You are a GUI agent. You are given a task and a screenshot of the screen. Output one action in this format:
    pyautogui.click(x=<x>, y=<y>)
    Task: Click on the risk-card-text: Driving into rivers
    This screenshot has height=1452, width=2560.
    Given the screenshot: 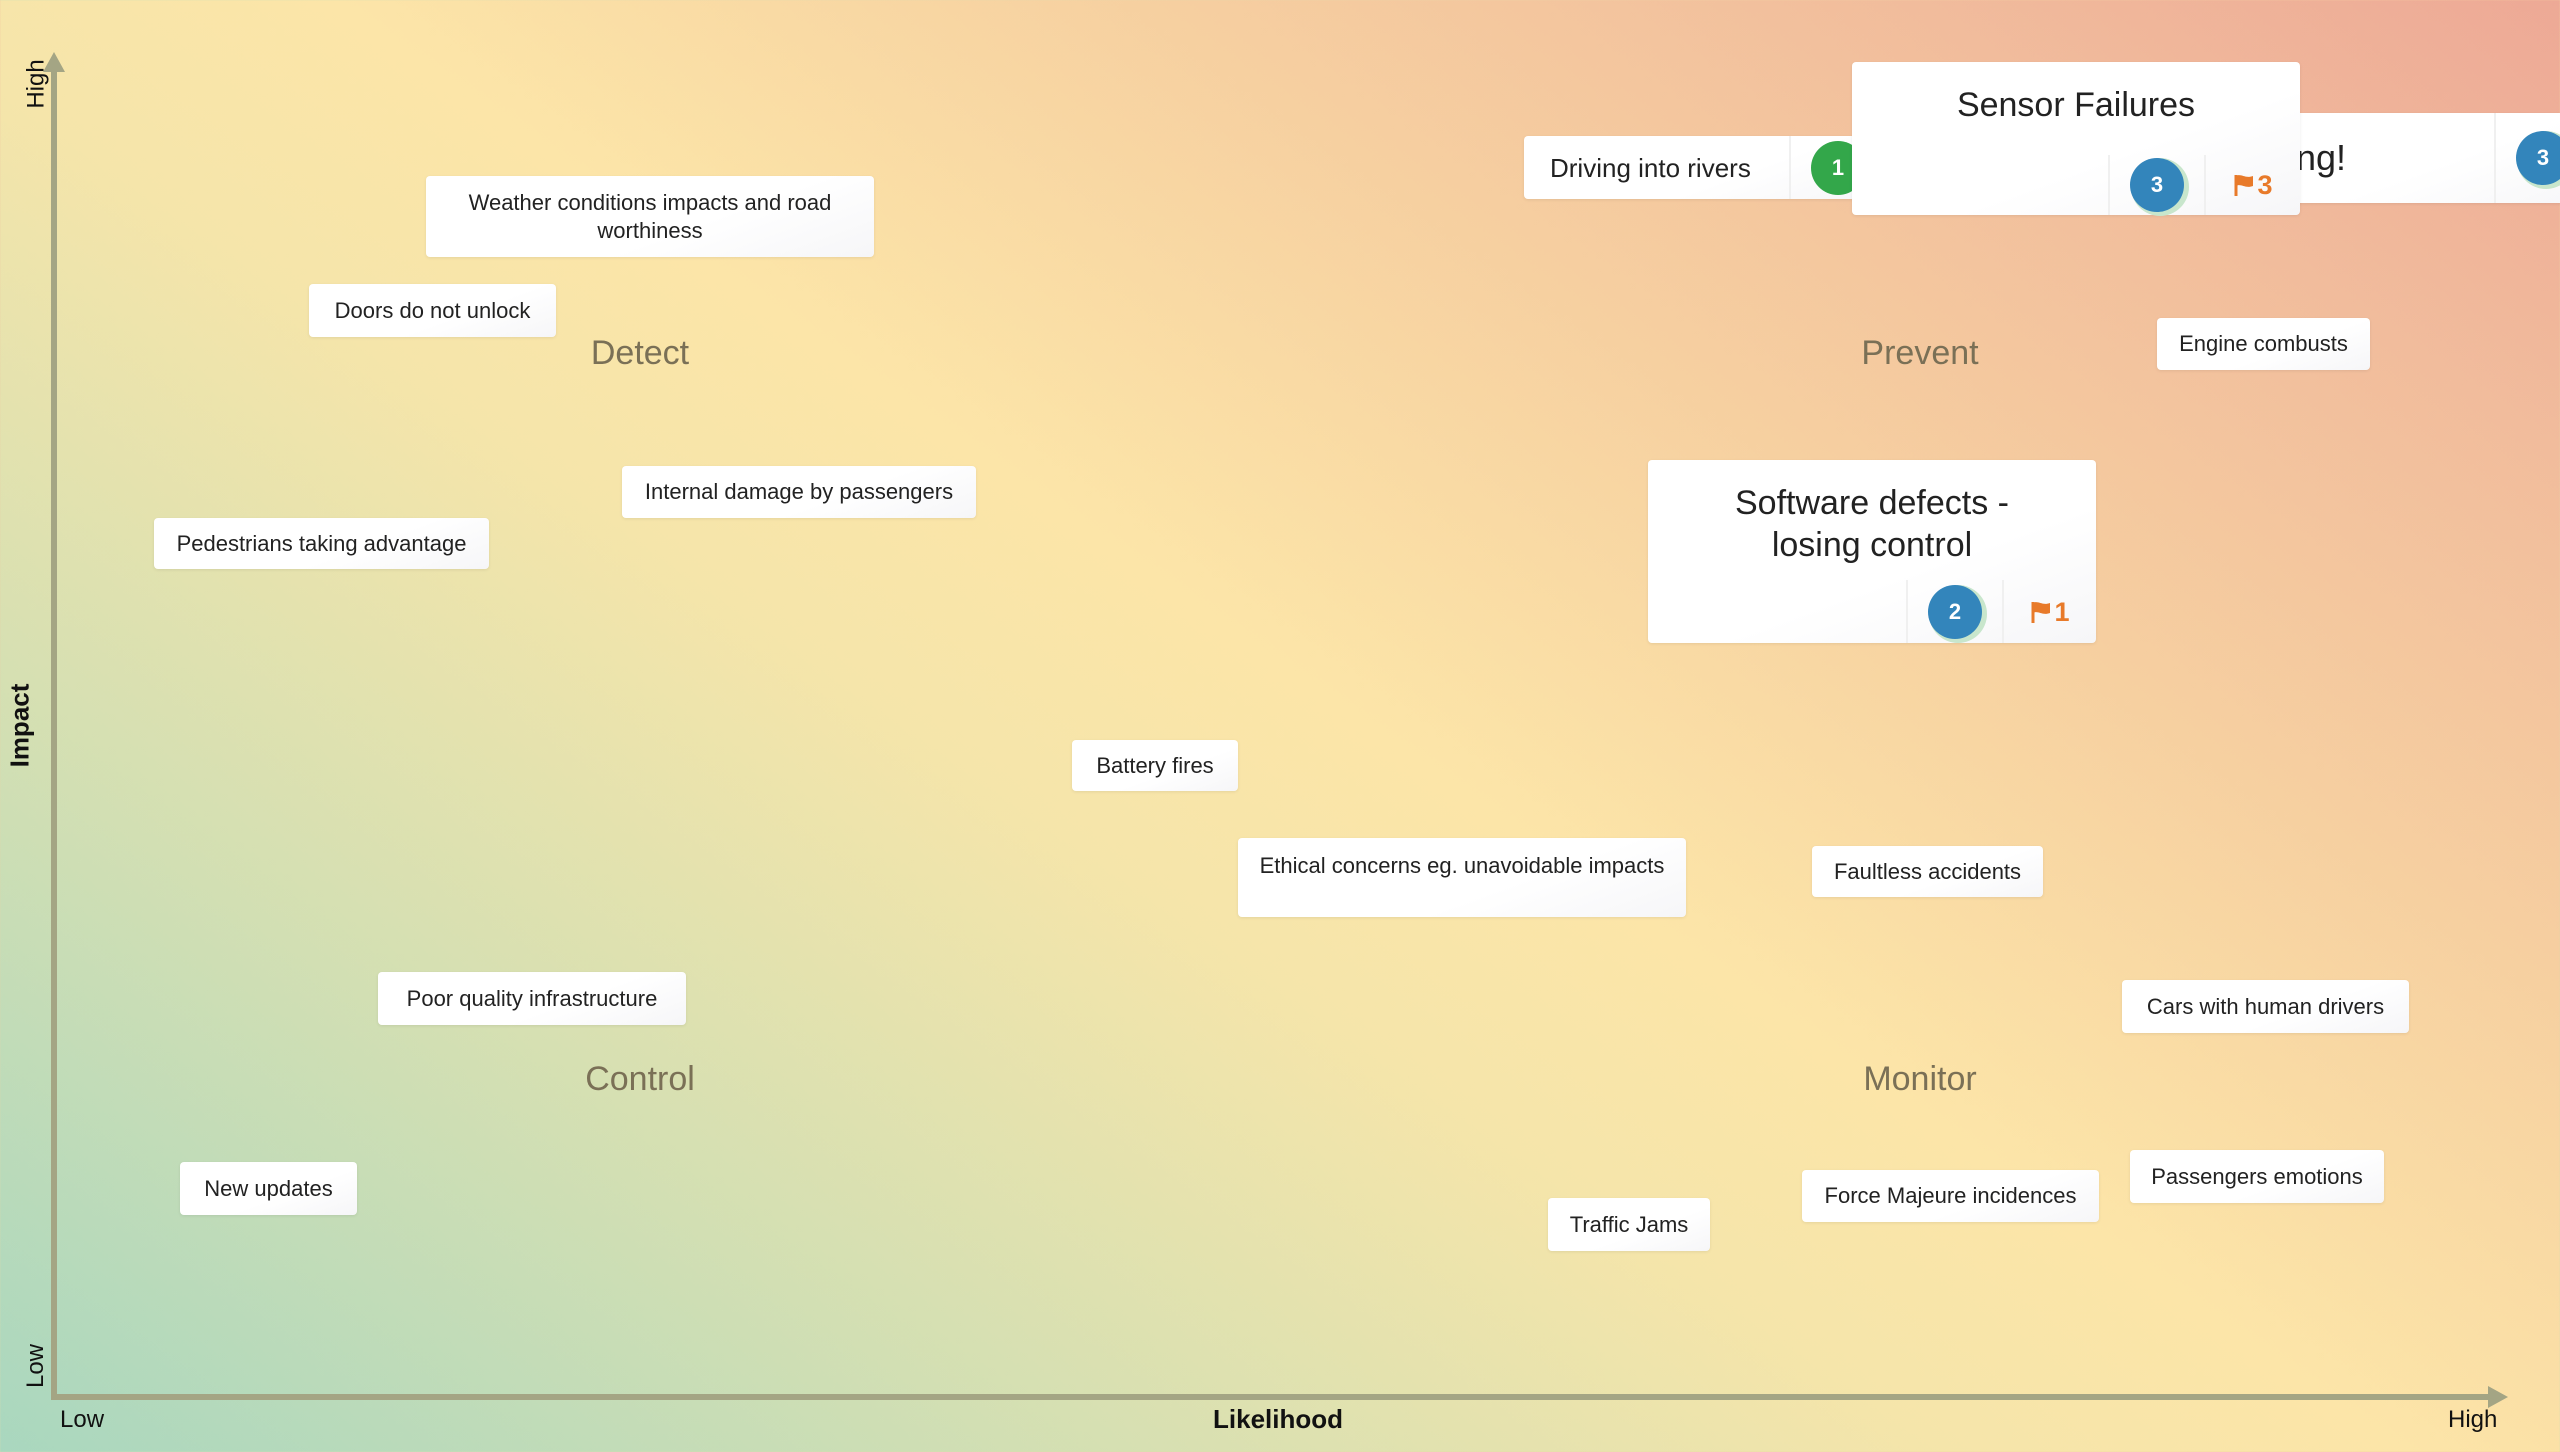 What is the action you would take?
    pyautogui.click(x=1650, y=167)
    